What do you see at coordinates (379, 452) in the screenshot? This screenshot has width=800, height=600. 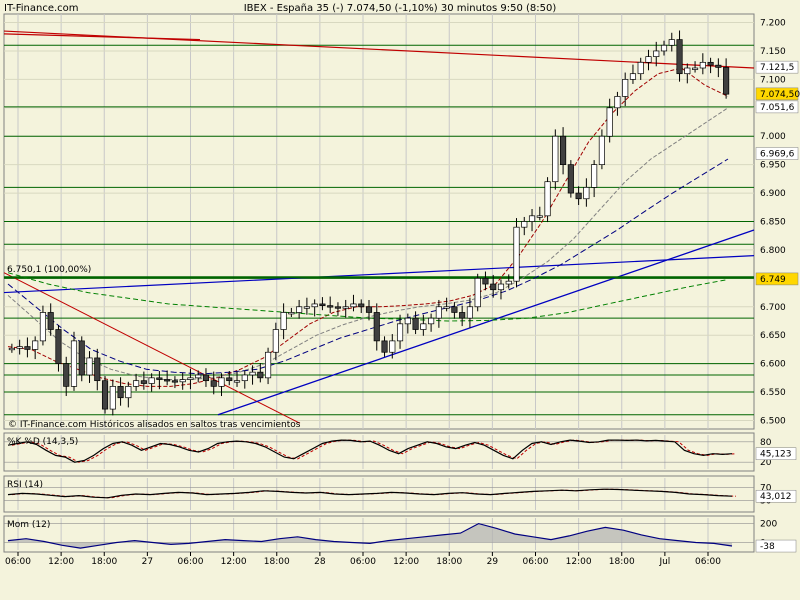 I see `stochastic-panel` at bounding box center [379, 452].